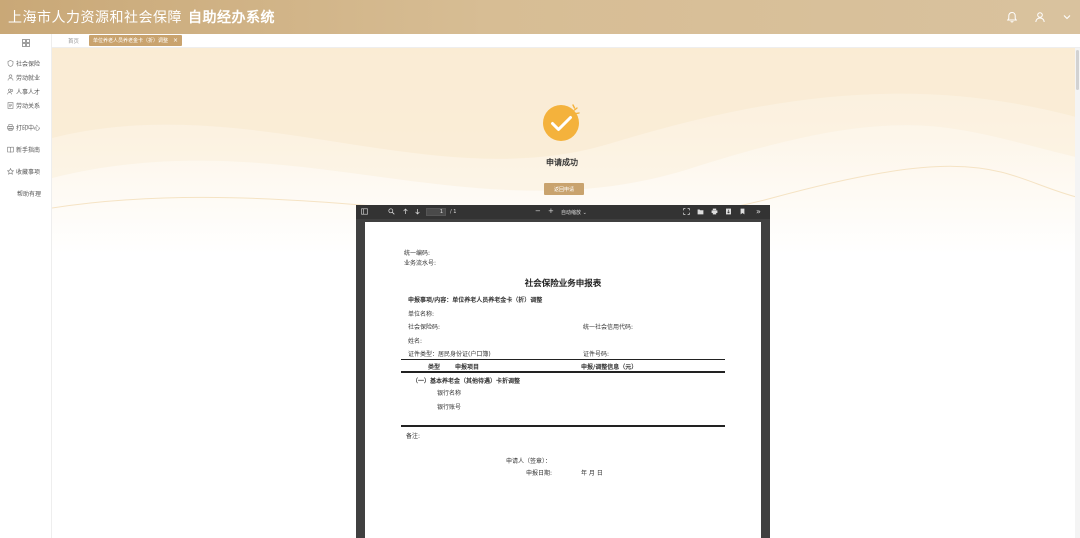  I want to click on success-check-icon, so click(561, 122).